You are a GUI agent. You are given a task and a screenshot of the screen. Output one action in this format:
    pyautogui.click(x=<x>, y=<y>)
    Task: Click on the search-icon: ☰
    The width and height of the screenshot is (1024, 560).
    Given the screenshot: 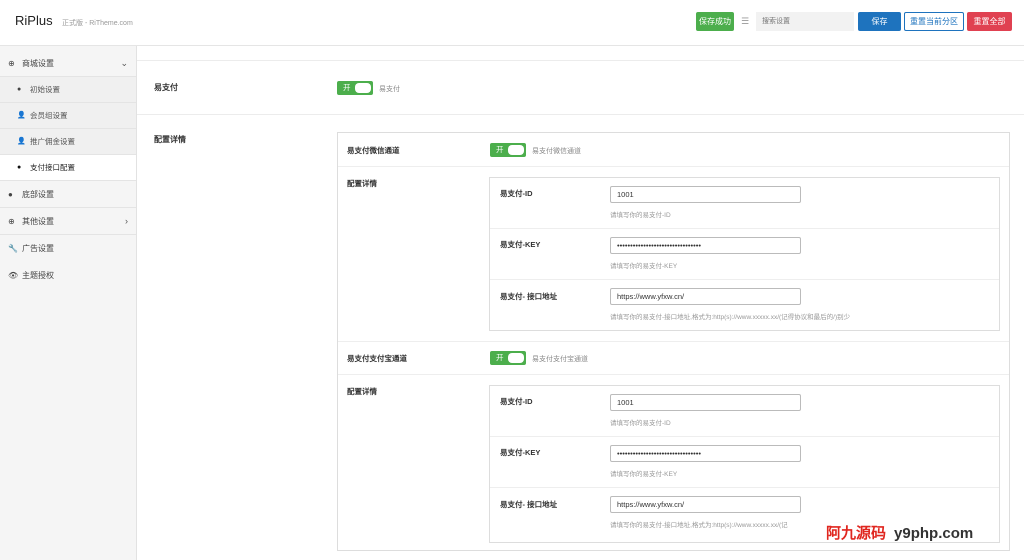 What is the action you would take?
    pyautogui.click(x=745, y=21)
    